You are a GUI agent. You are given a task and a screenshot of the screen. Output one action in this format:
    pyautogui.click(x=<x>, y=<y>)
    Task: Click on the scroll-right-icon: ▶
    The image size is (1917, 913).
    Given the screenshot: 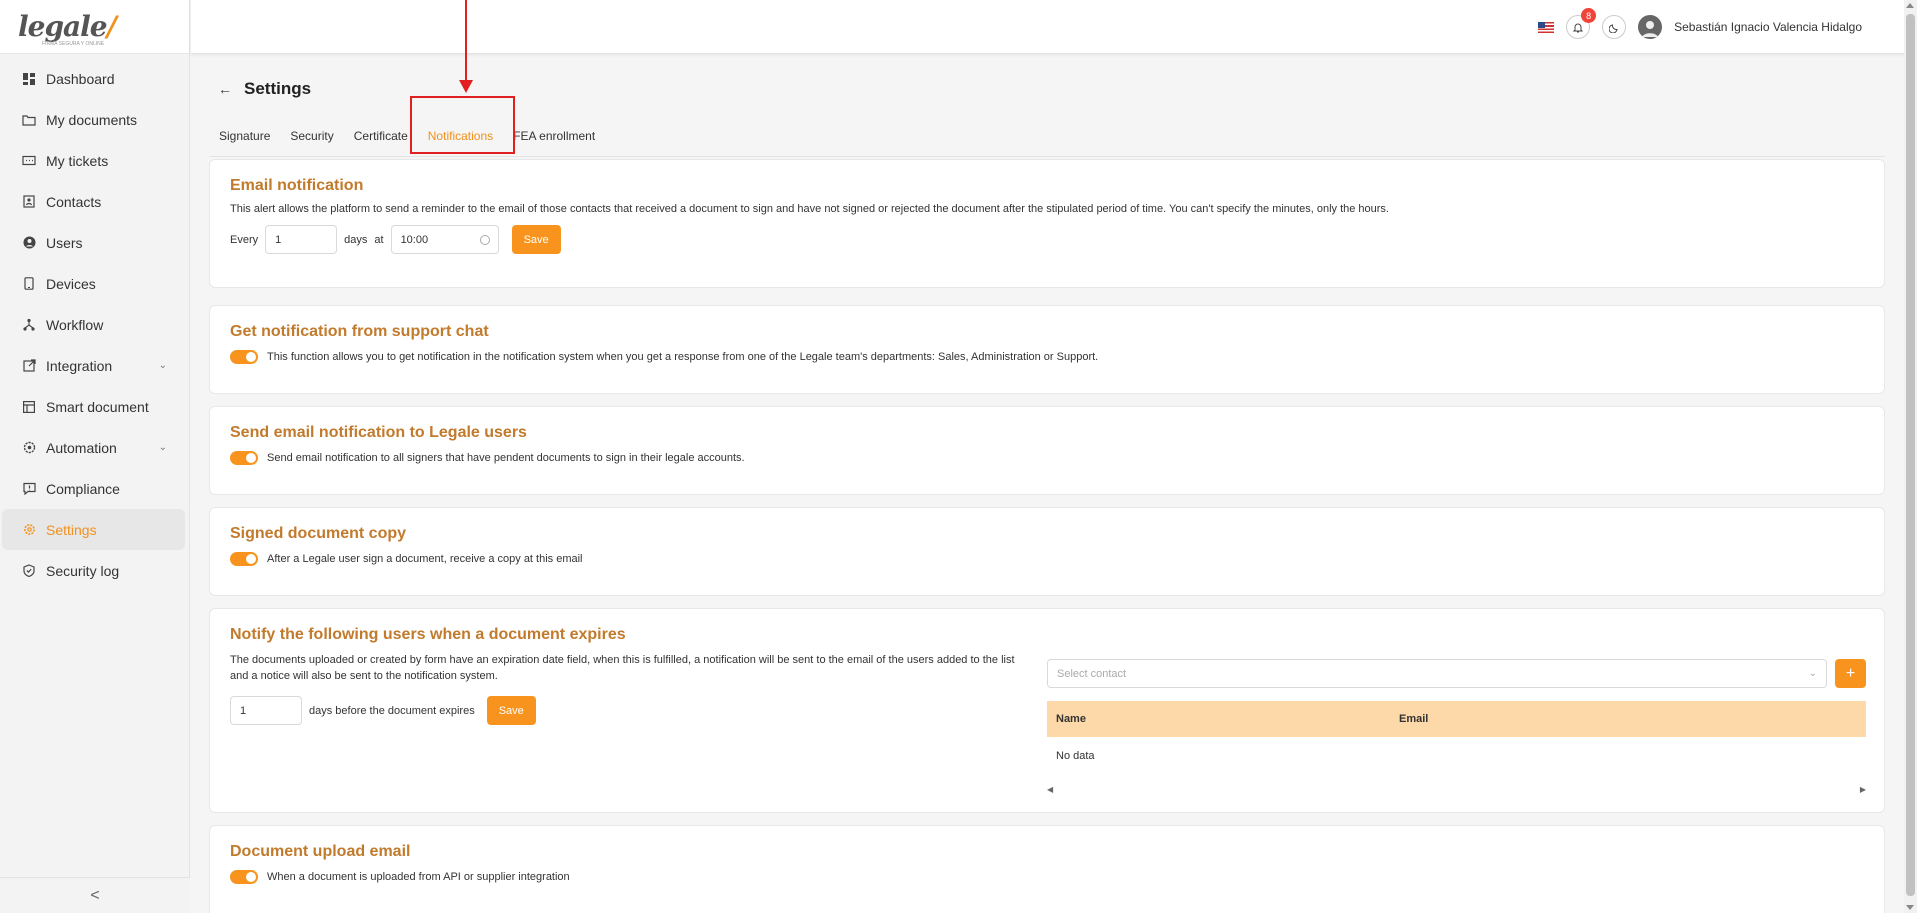 What is the action you would take?
    pyautogui.click(x=1863, y=789)
    